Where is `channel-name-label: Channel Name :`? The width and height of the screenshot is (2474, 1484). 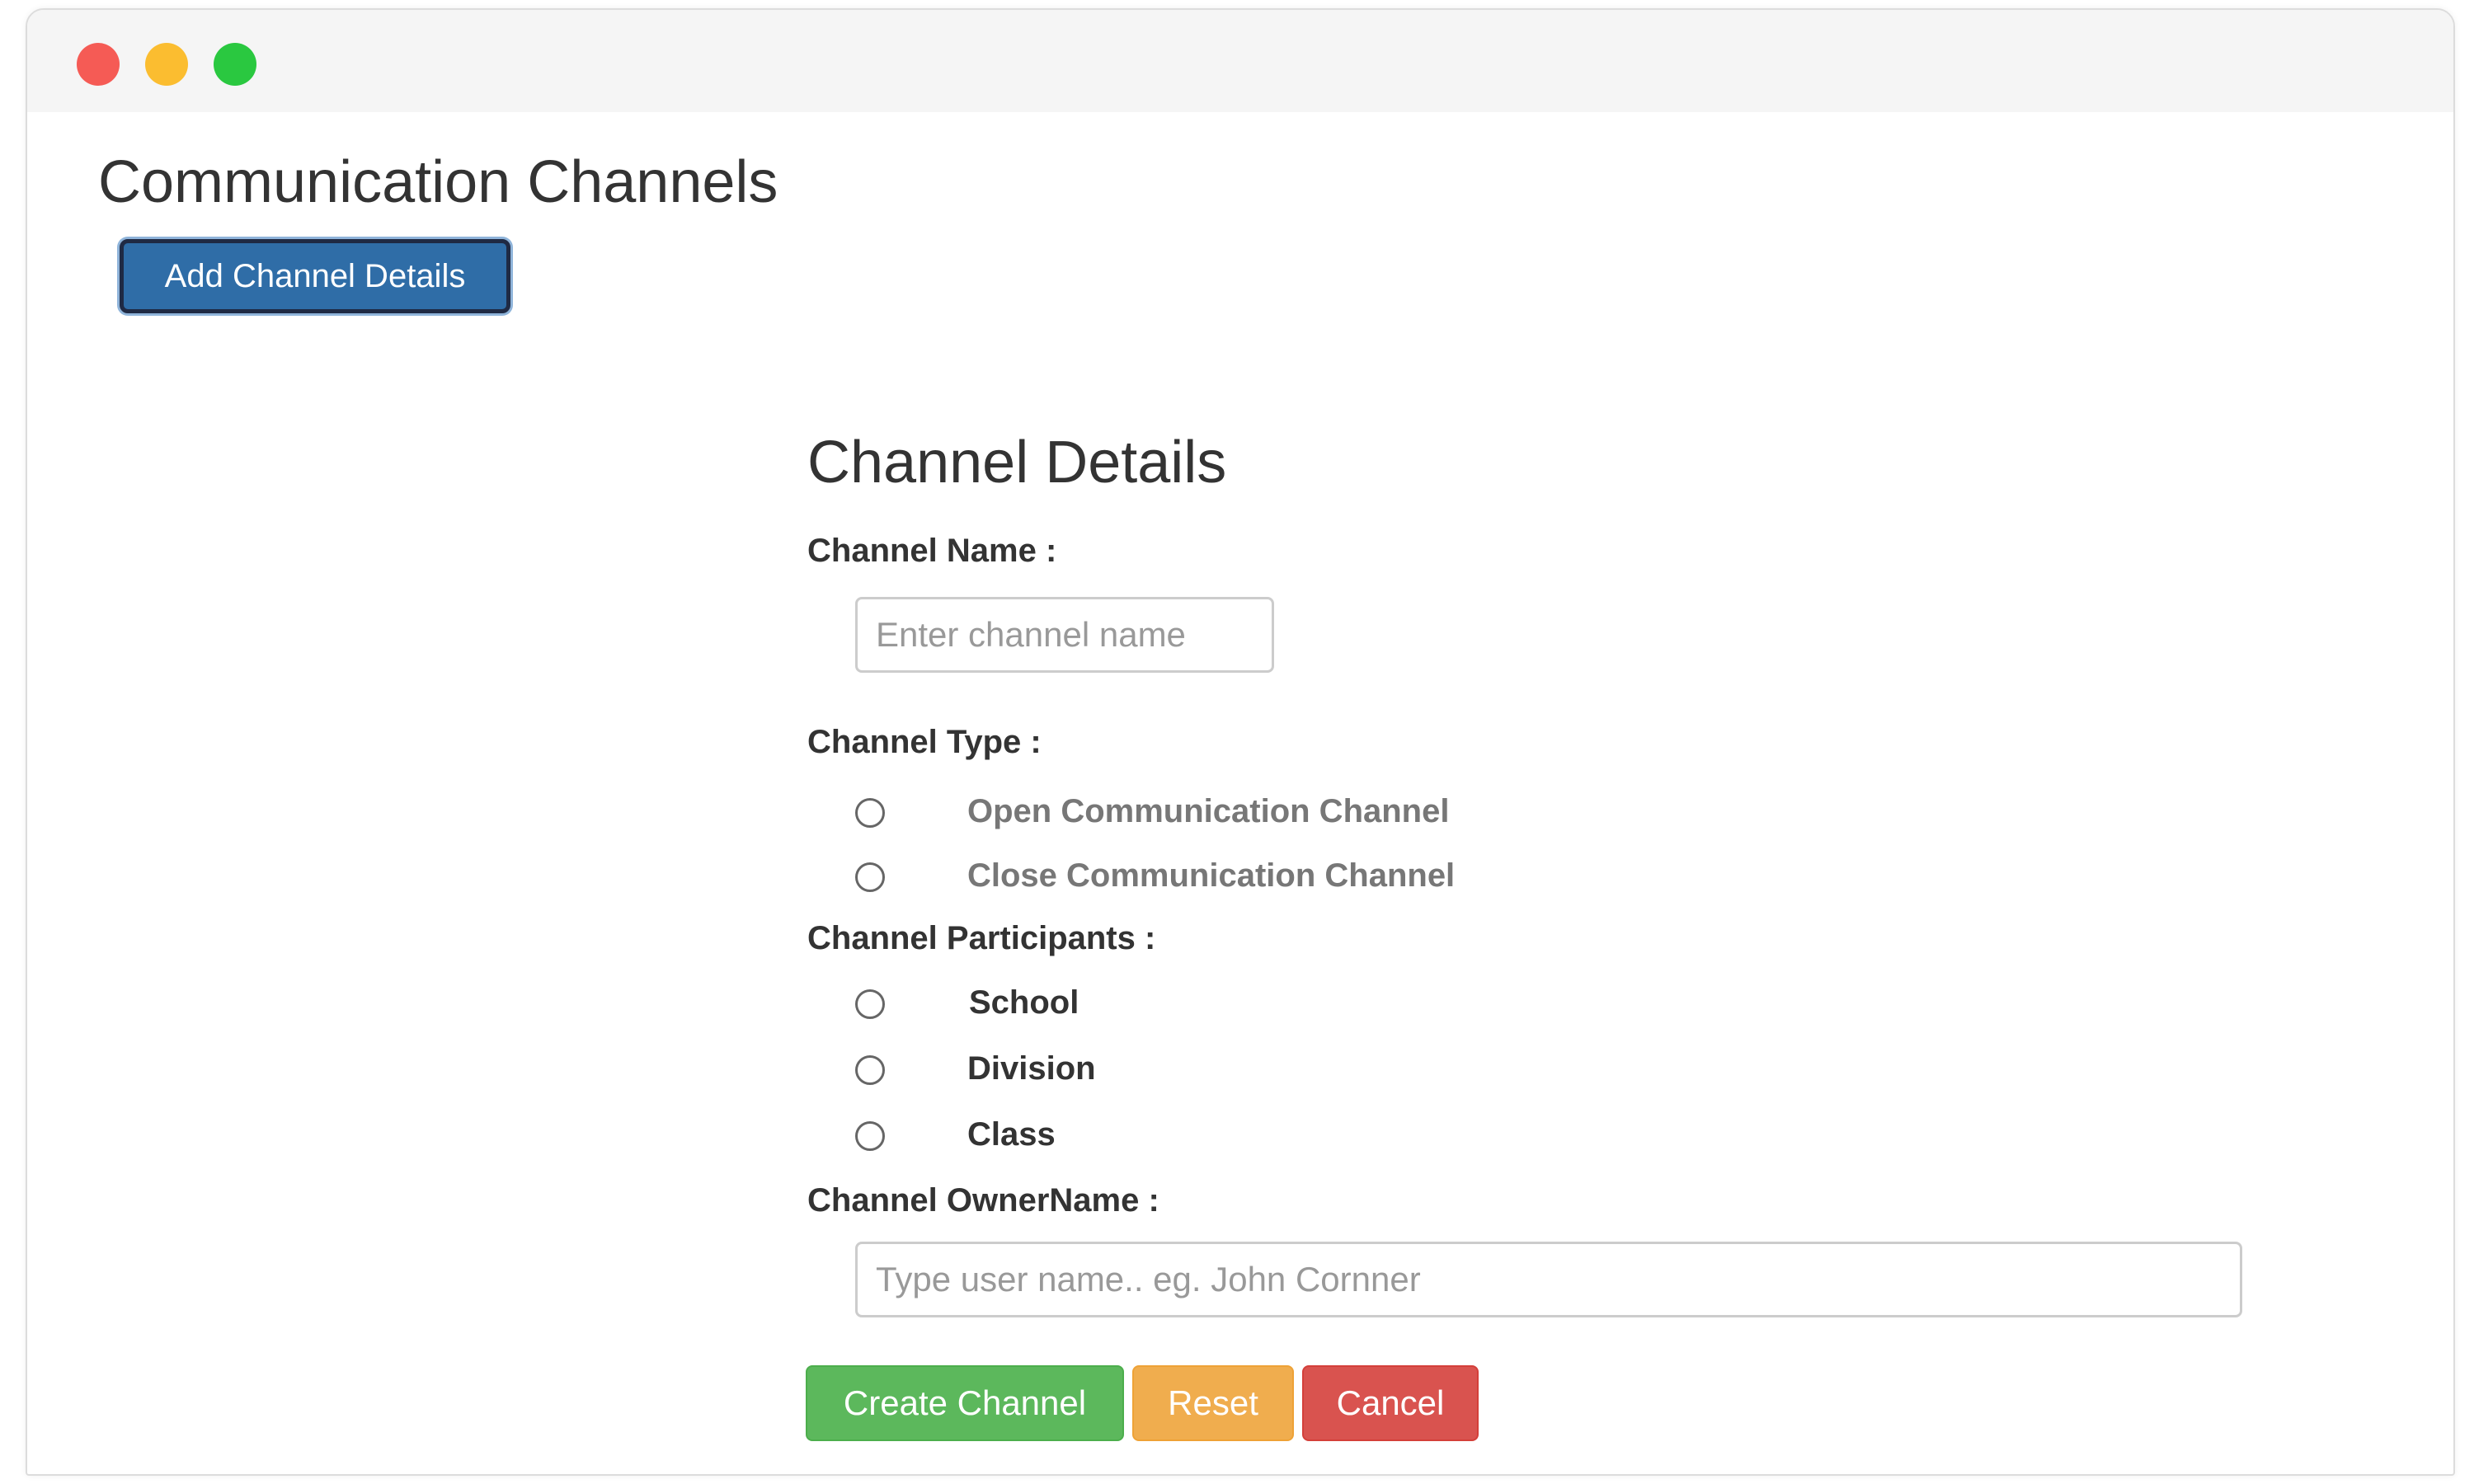
channel-name-label: Channel Name : is located at coordinates (932, 551).